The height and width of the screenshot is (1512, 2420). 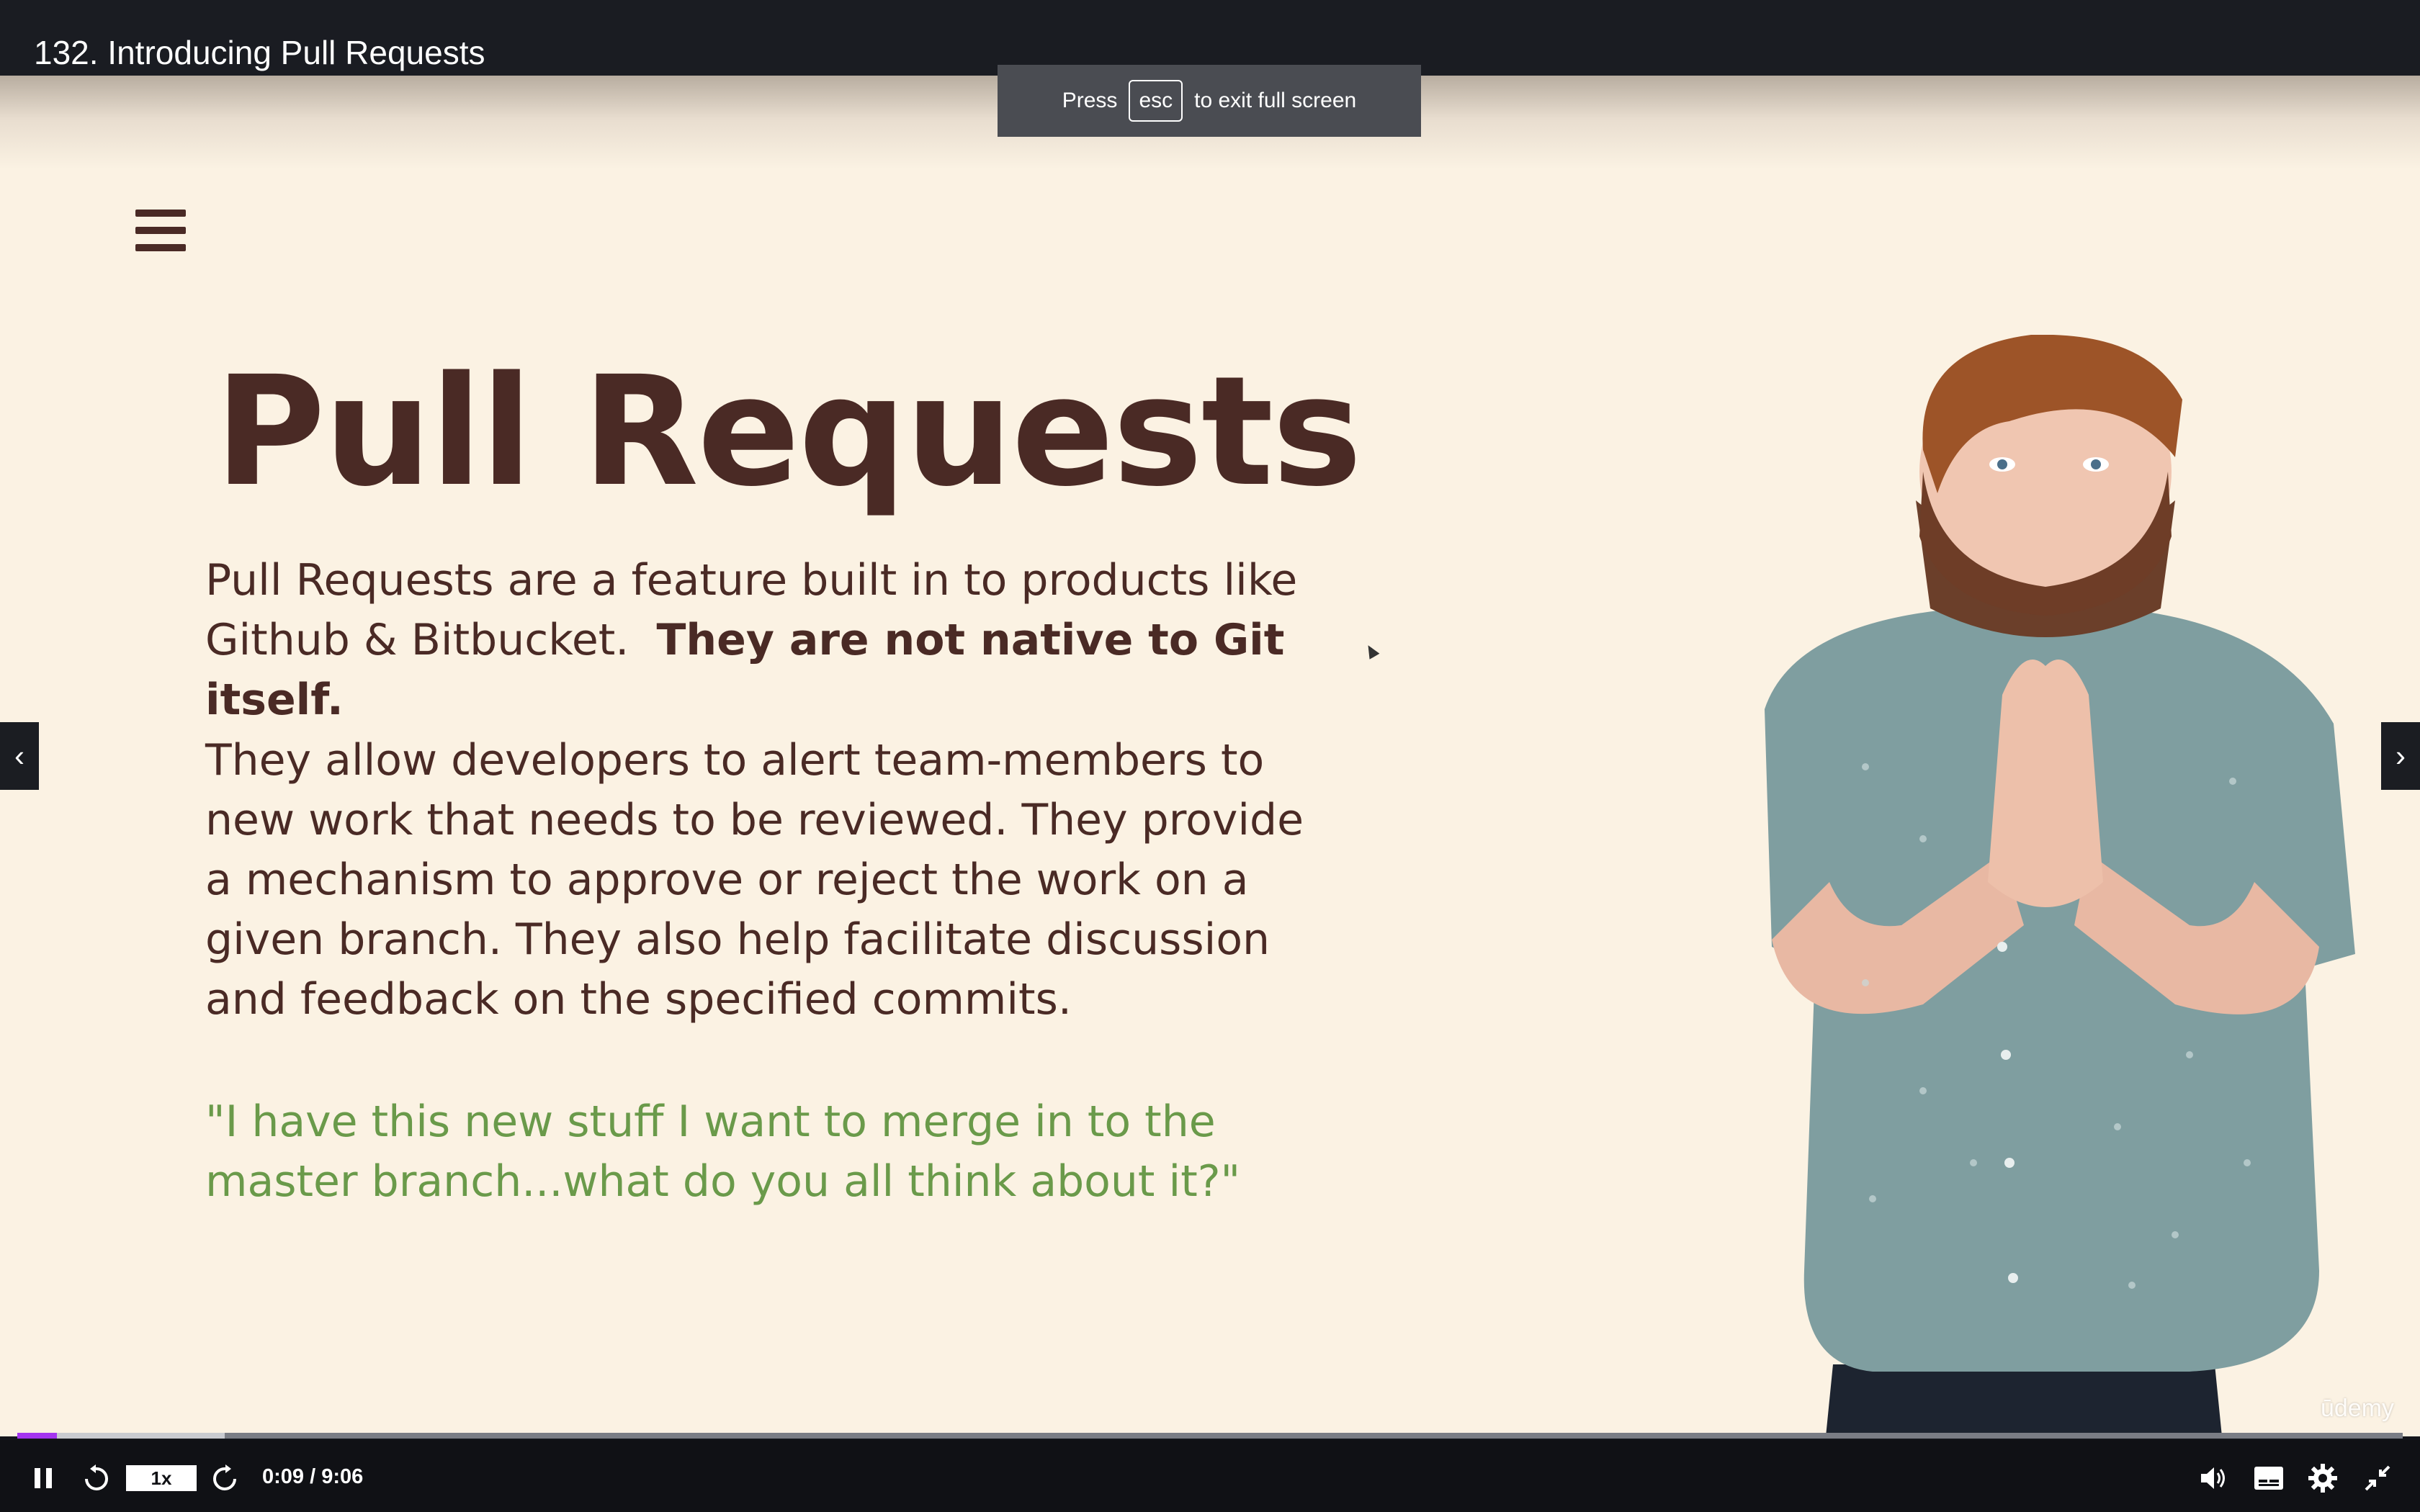 What do you see at coordinates (2358, 1408) in the screenshot?
I see `udemy-watermark: ūdemy` at bounding box center [2358, 1408].